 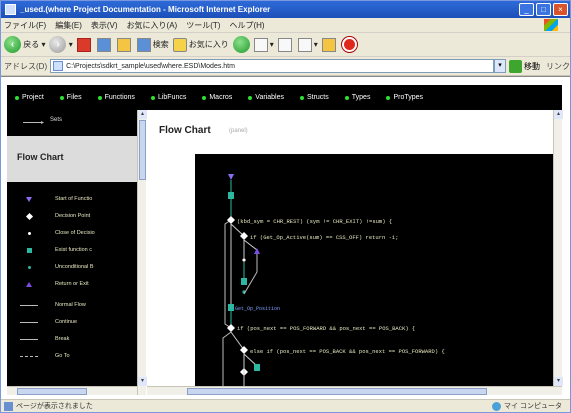 I want to click on legend-horizontal-scrollbar, so click(x=72, y=390).